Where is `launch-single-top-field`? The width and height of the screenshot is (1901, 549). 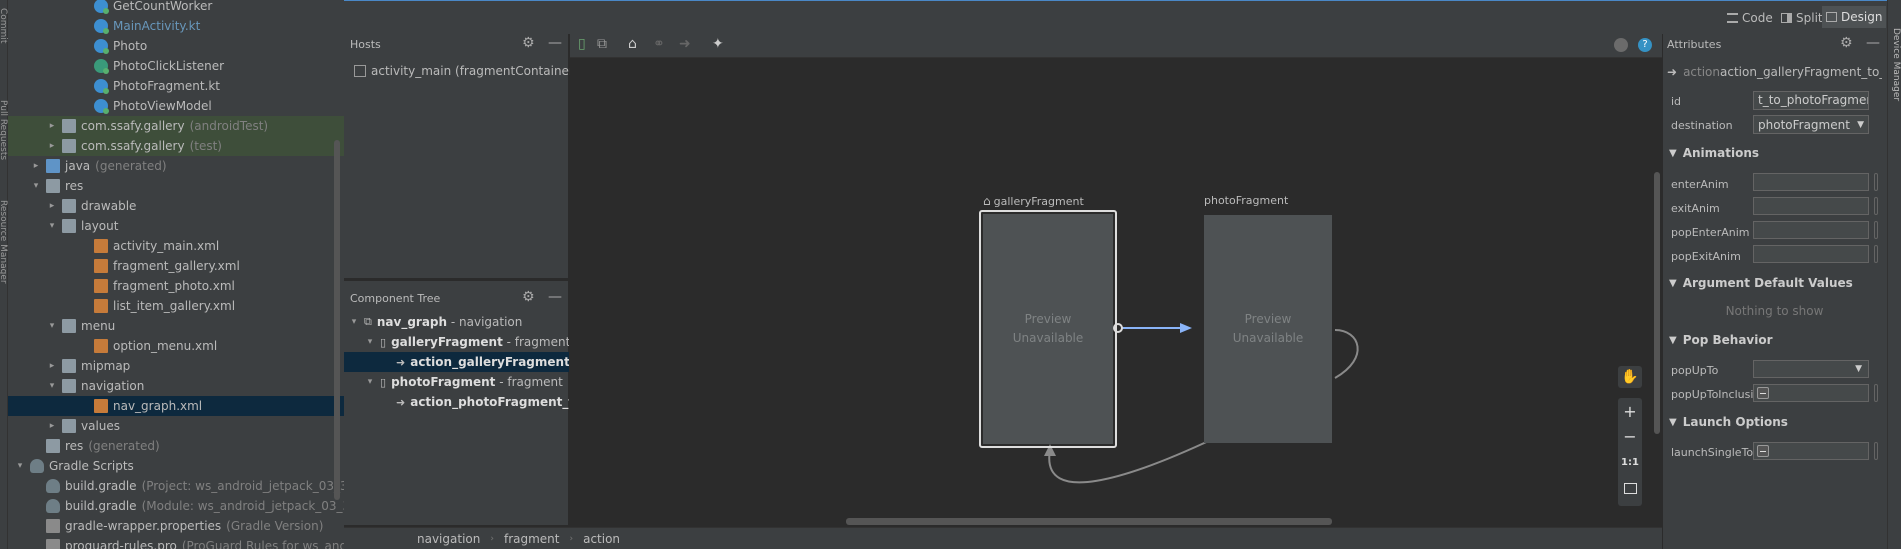 launch-single-top-field is located at coordinates (1811, 451).